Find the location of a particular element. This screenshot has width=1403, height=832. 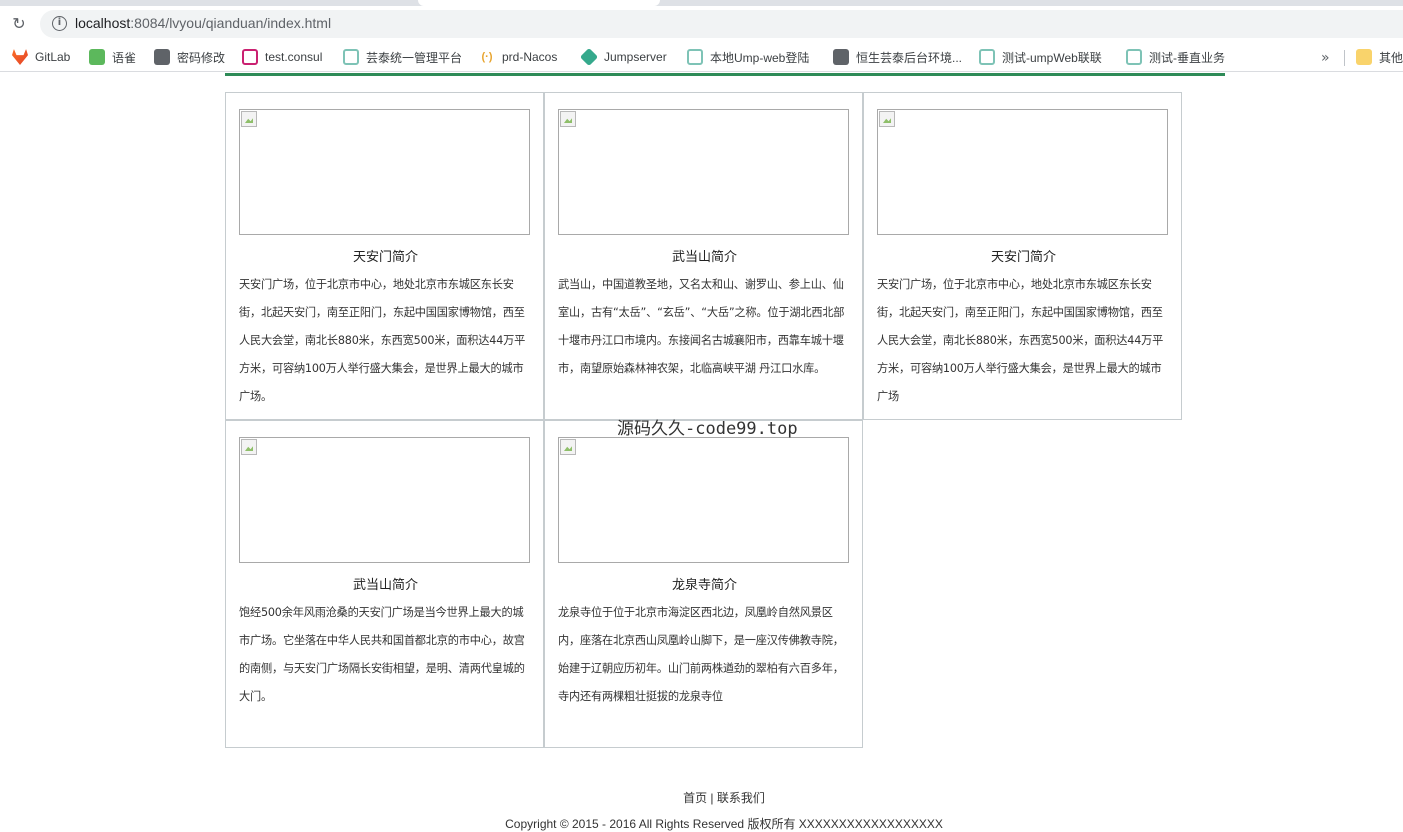

bookmark-jumpserver: Jumpserver is located at coordinates (623, 57).